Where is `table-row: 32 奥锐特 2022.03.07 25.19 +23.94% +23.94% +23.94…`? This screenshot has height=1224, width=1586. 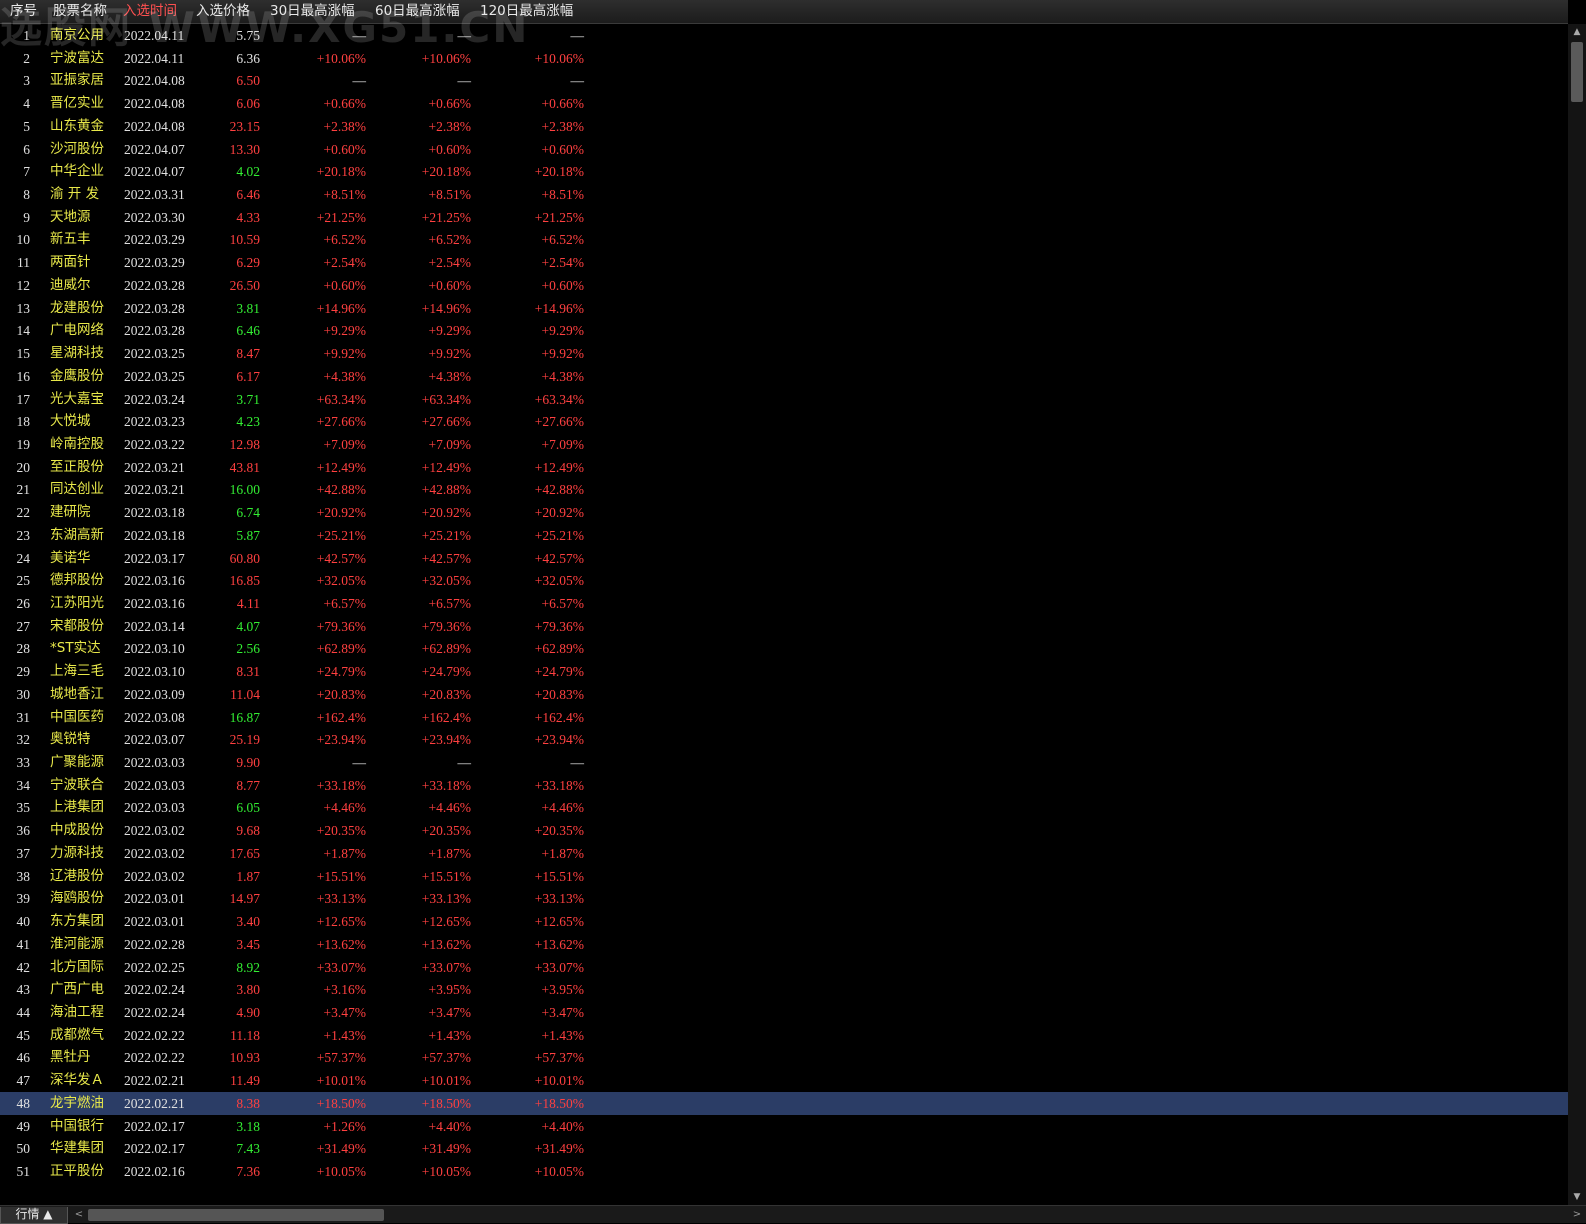 table-row: 32 奥锐特 2022.03.07 25.19 +23.94% +23.94% +23.94… is located at coordinates (784, 739).